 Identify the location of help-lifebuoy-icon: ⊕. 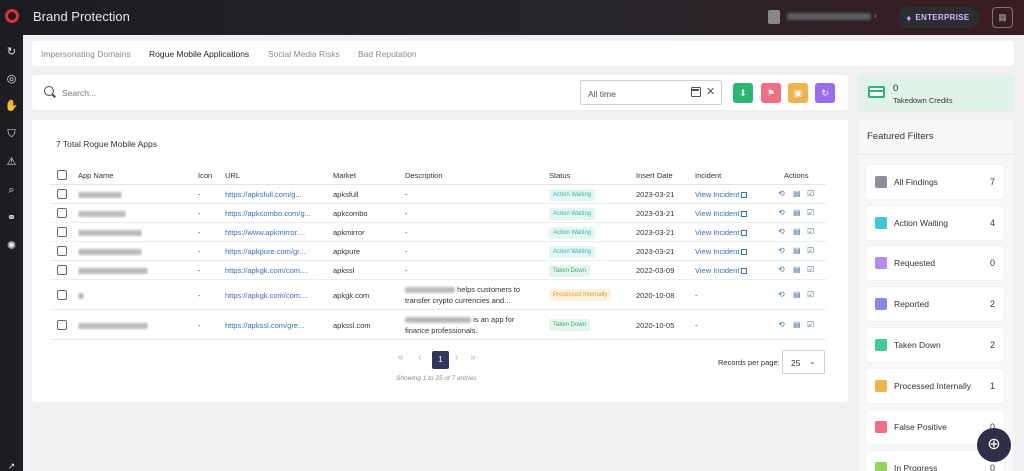
(994, 445).